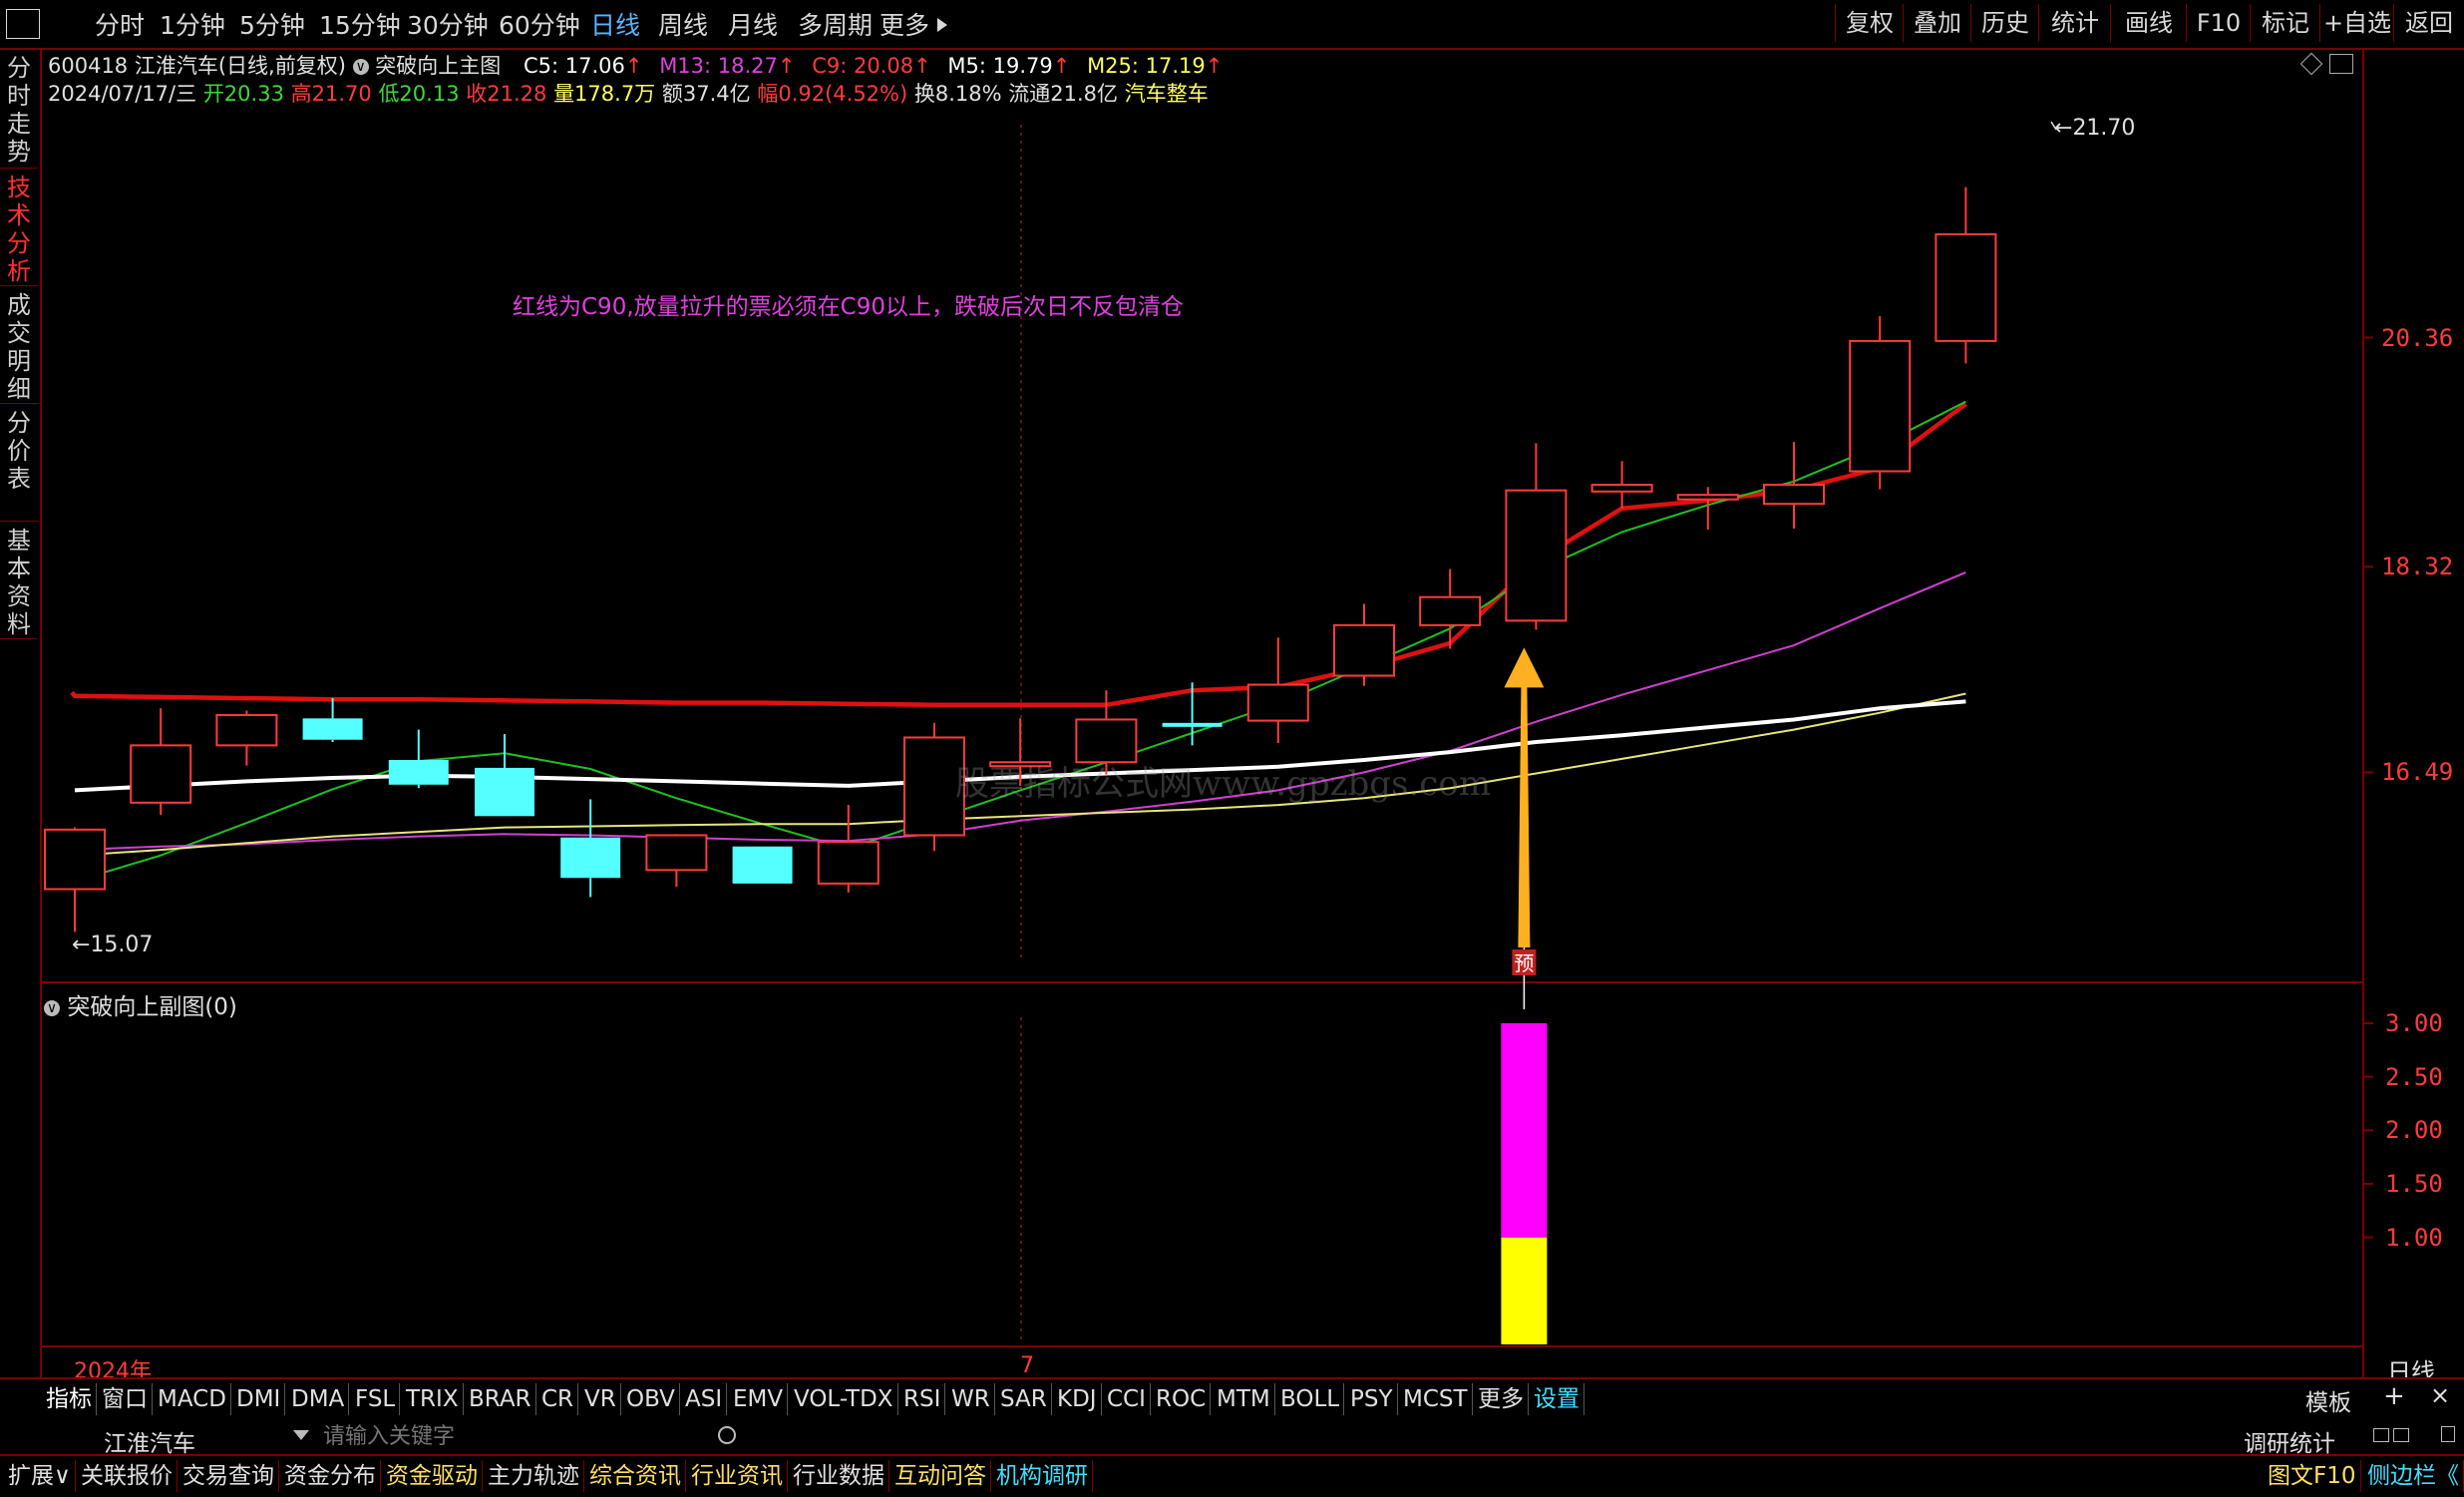 This screenshot has width=2464, height=1497. What do you see at coordinates (2312, 1476) in the screenshot?
I see `status-right-0: 图文F10` at bounding box center [2312, 1476].